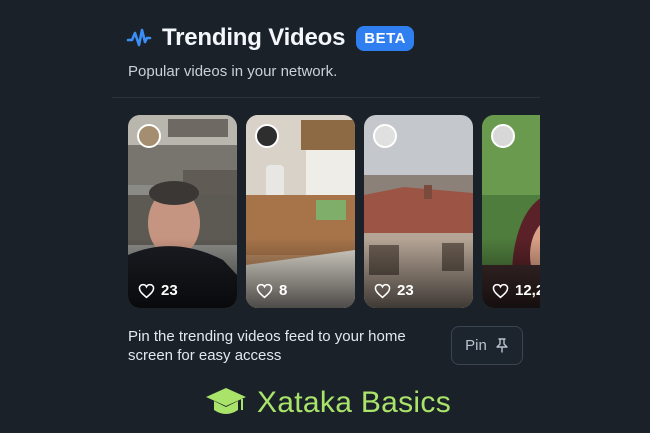  I want to click on likes-count: 8, so click(271, 290).